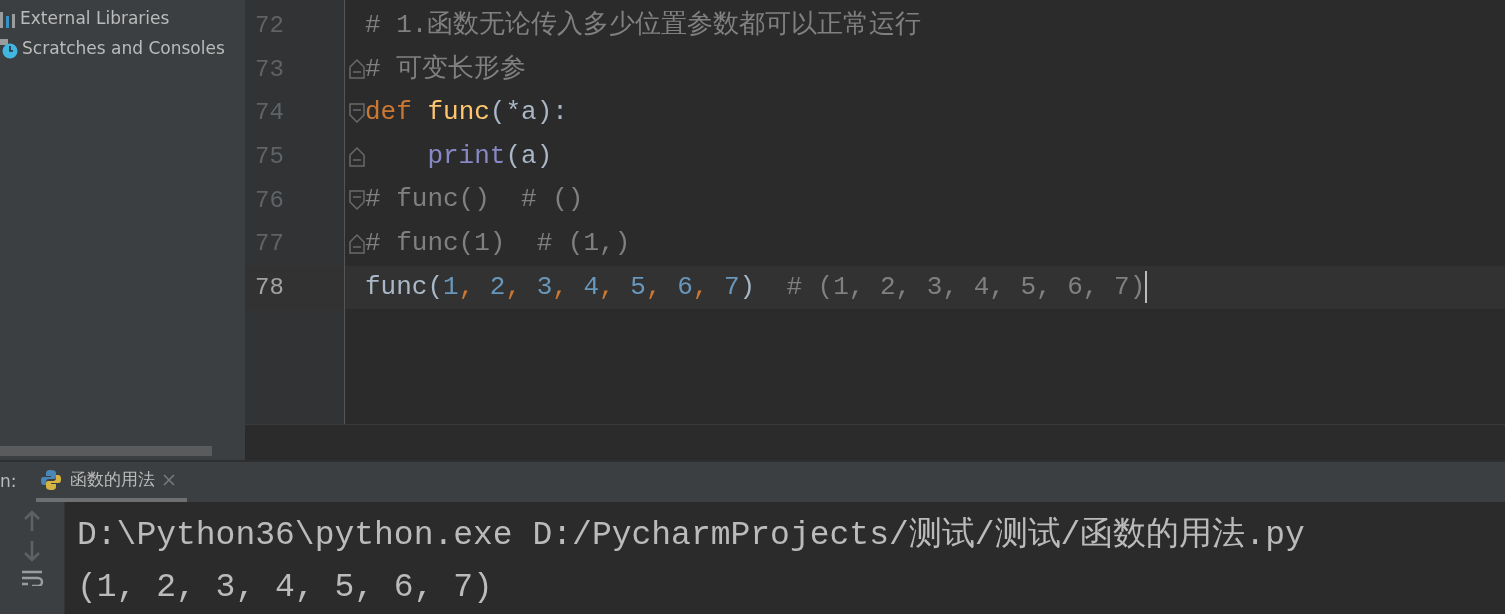 The height and width of the screenshot is (614, 1505). What do you see at coordinates (8, 19) in the screenshot?
I see `bar-chart-icon` at bounding box center [8, 19].